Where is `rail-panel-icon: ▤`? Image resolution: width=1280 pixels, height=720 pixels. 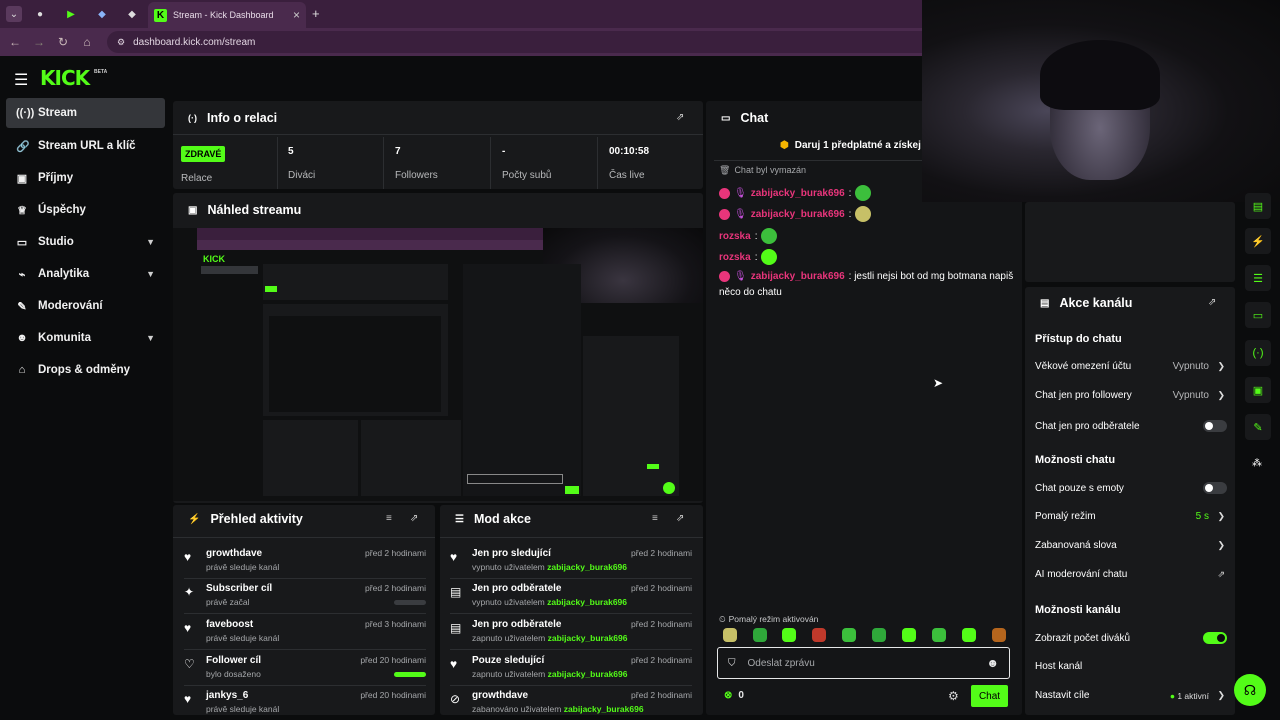 rail-panel-icon: ▤ is located at coordinates (1258, 206).